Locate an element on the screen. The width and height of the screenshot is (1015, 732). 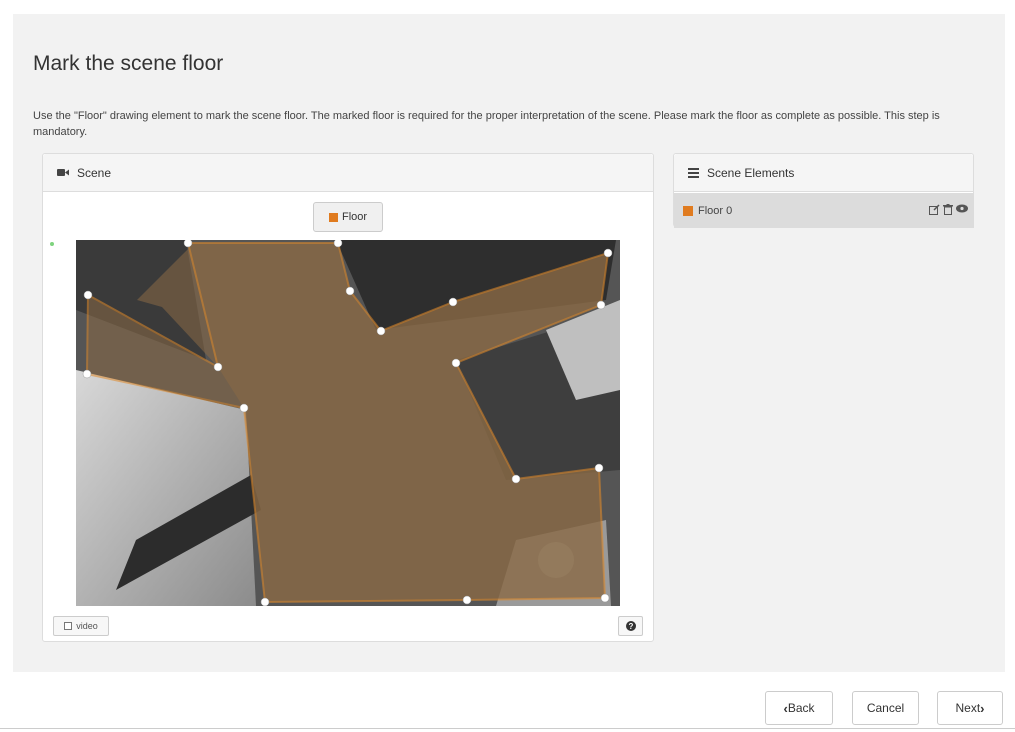
status-indicator-dot is located at coordinates (52, 244).